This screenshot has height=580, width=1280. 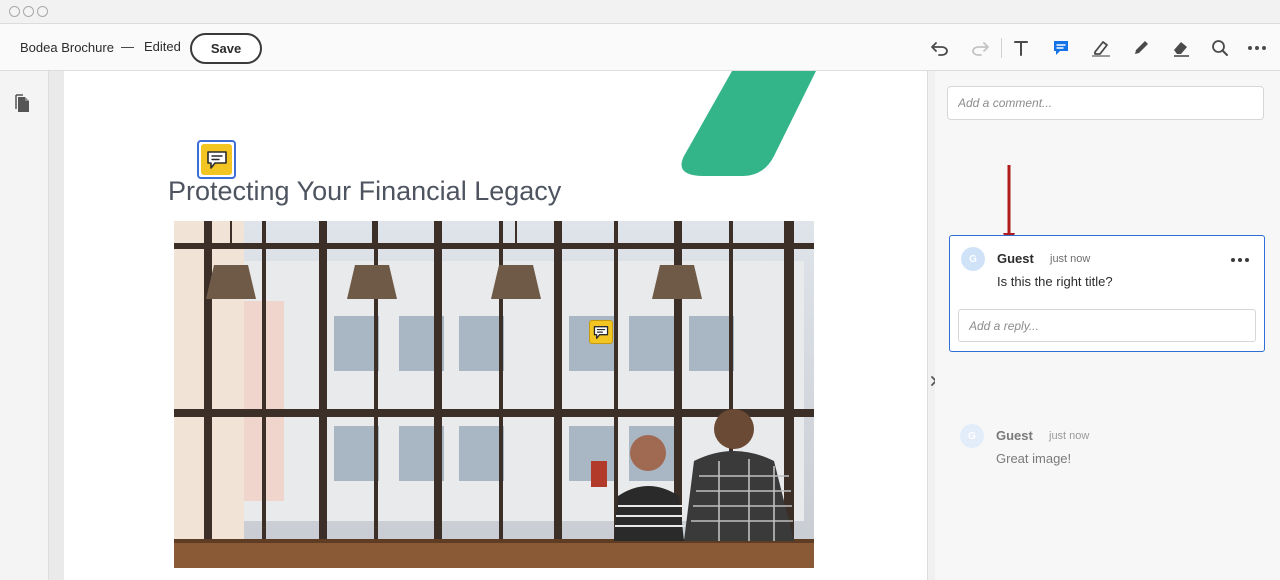 I want to click on panel-divider, so click(x=931, y=325).